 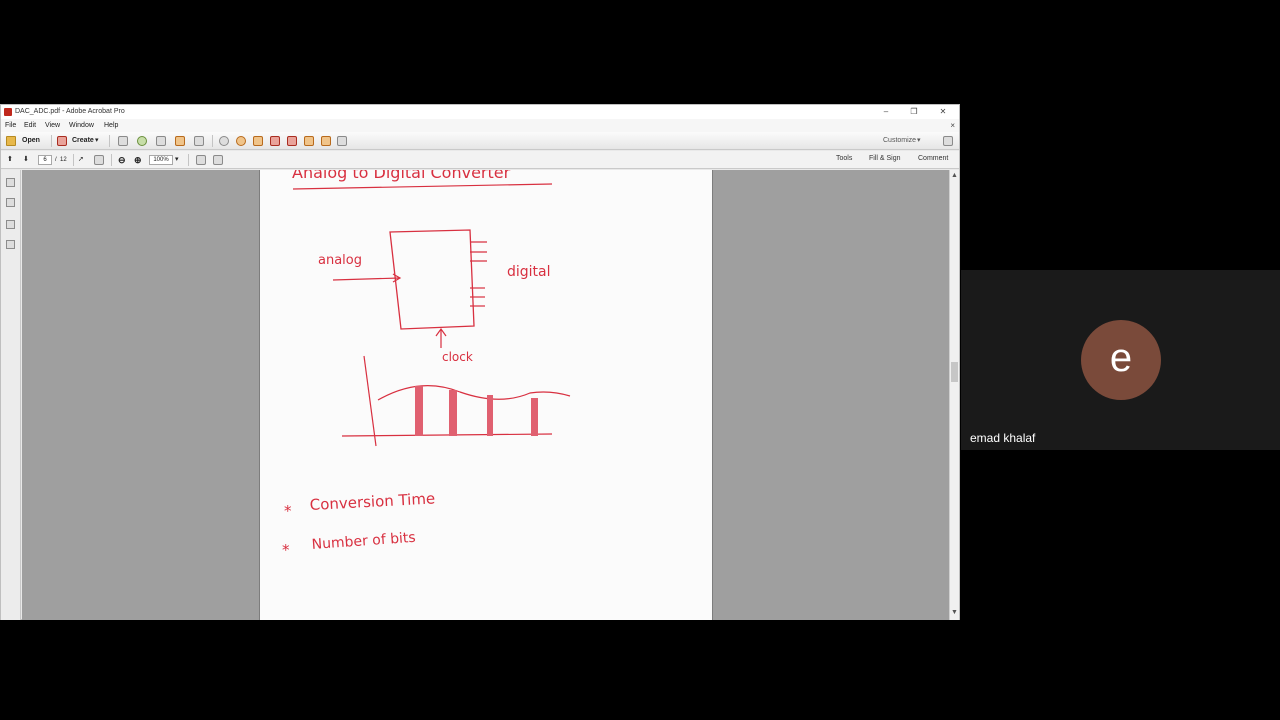 What do you see at coordinates (97, 141) in the screenshot?
I see `create-dropdown-chevron-icon: ▾` at bounding box center [97, 141].